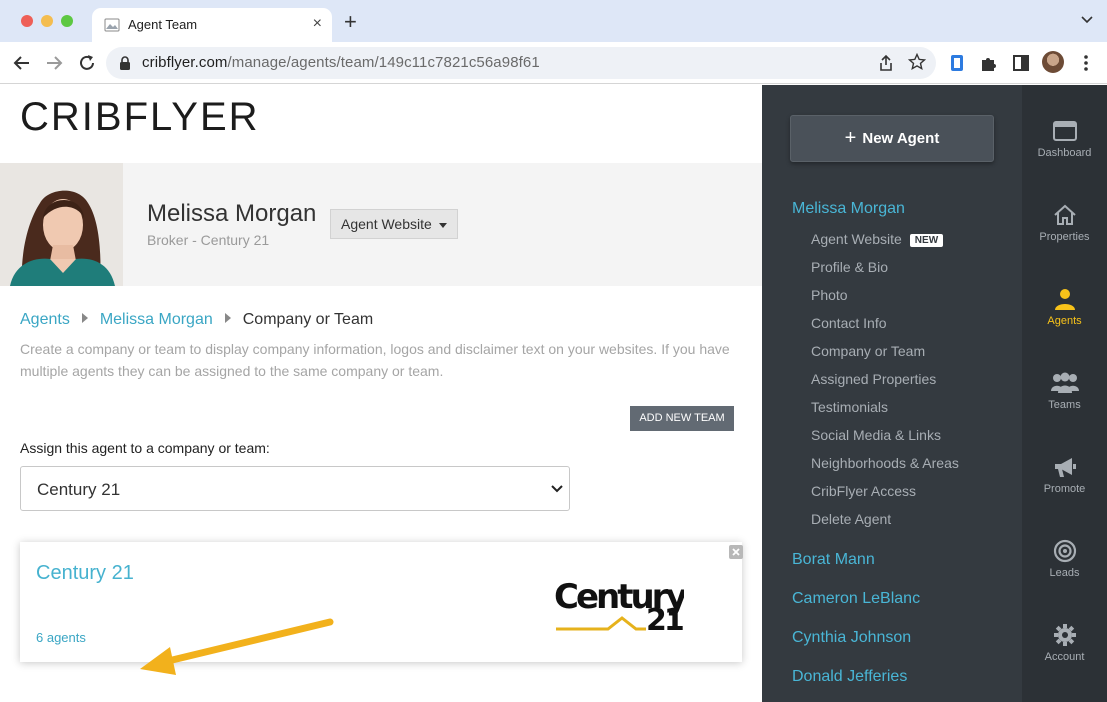 This screenshot has width=1107, height=702. Describe the element at coordinates (926, 240) in the screenshot. I see `new-badge: NEW` at that location.